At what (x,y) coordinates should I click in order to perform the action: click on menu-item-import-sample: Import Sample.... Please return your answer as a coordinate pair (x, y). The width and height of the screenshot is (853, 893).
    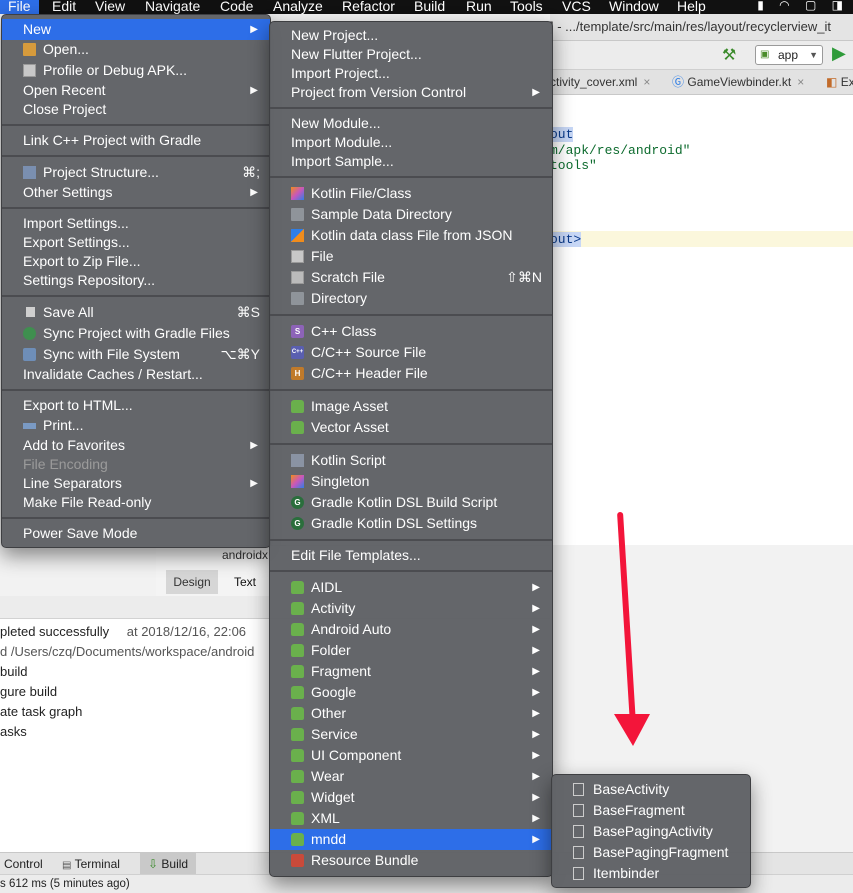
    Looking at the image, I should click on (411, 161).